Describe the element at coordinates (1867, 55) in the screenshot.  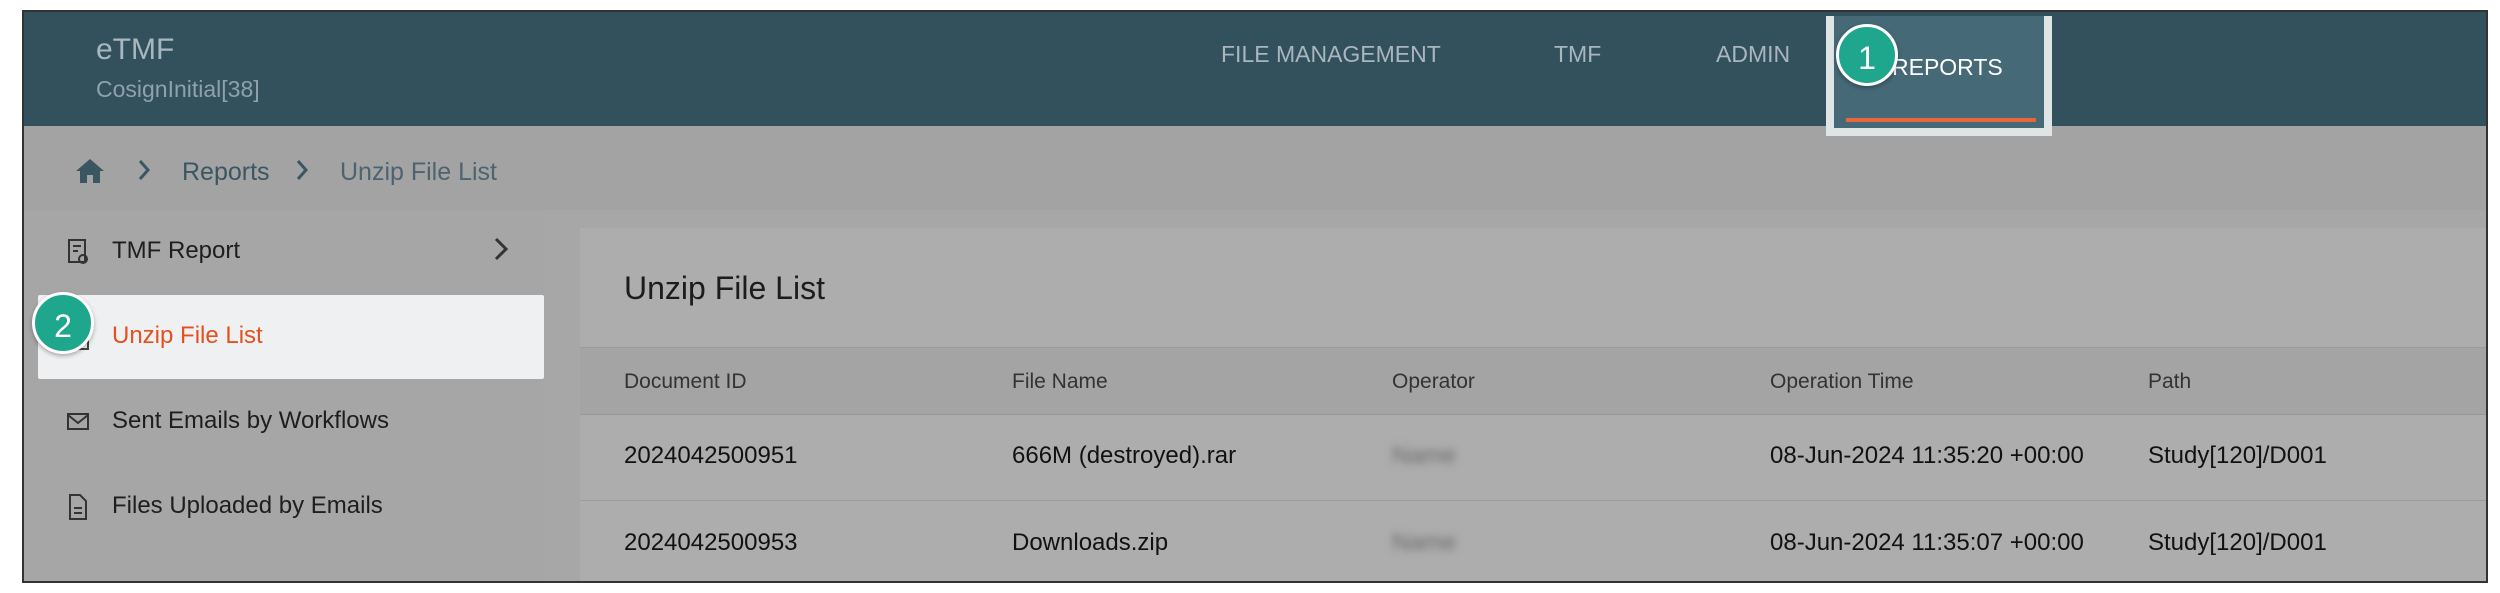
I see `step-badge-1: 1` at that location.